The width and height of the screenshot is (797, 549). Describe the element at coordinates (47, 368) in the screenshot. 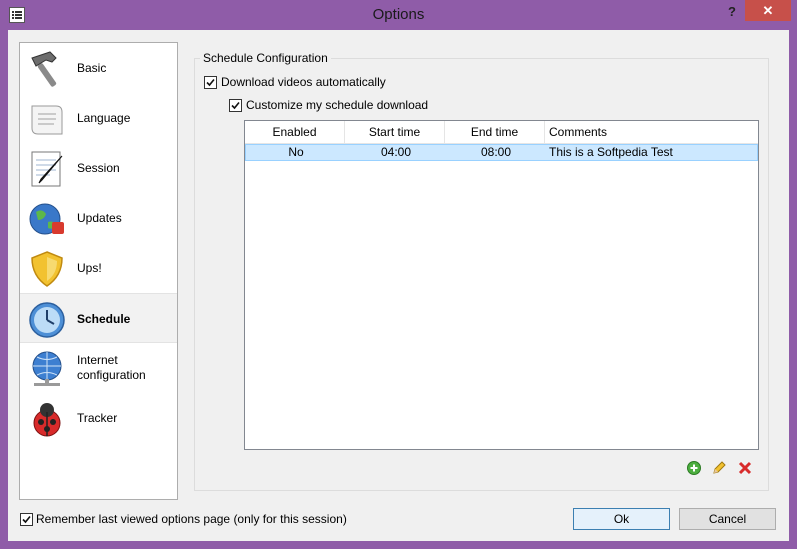

I see `network-globe-icon` at that location.